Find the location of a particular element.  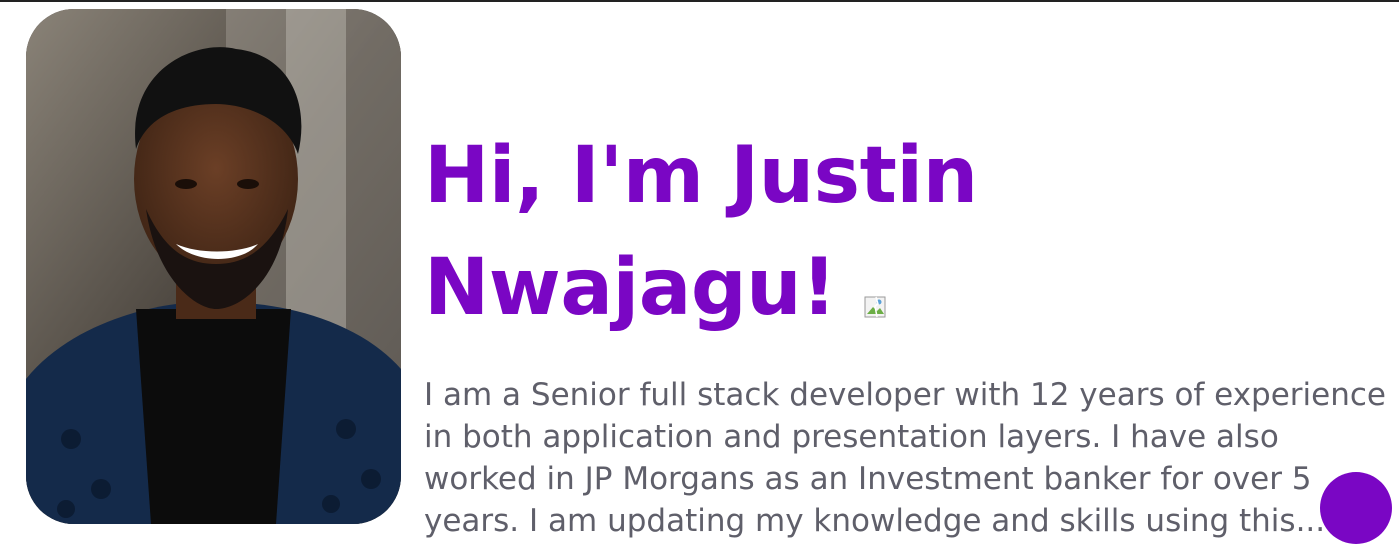

scroll-to-top-button is located at coordinates (1356, 508).